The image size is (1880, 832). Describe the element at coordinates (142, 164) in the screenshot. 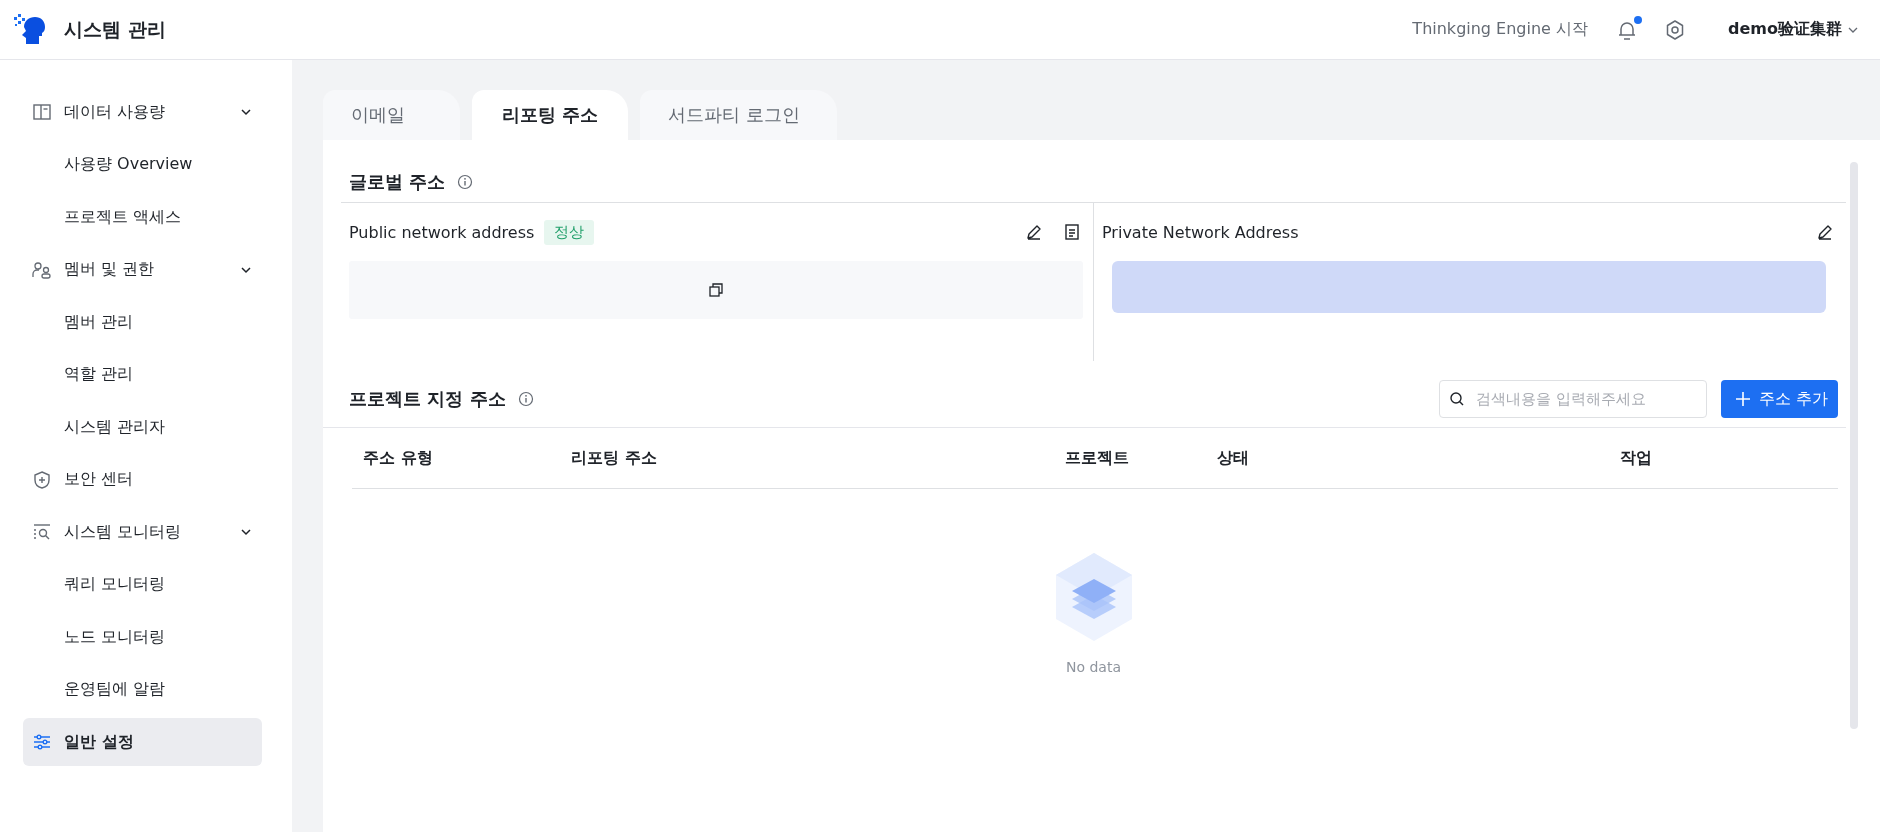

I see `sidebar-item: 사용량 Overview` at that location.